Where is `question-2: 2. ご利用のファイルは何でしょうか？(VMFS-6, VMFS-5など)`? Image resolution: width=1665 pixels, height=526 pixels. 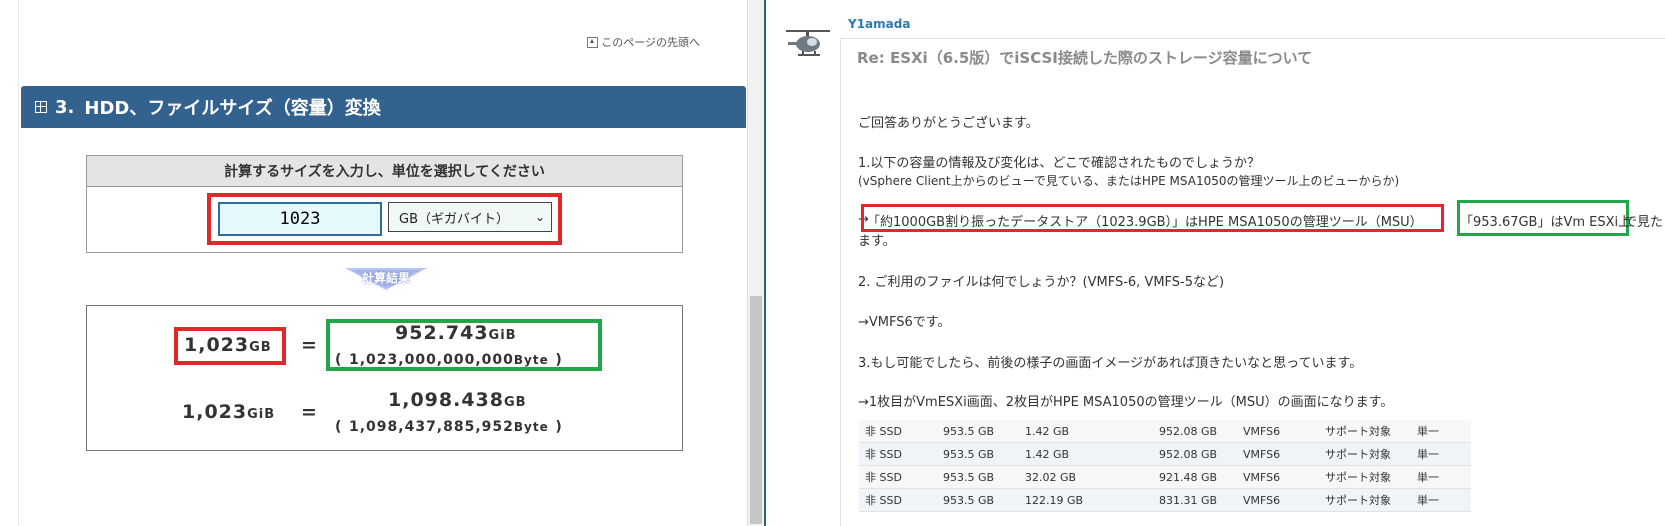
question-2: 2. ご利用のファイルは何でしょうか？(VMFS-6, VMFS-5など) is located at coordinates (1041, 282).